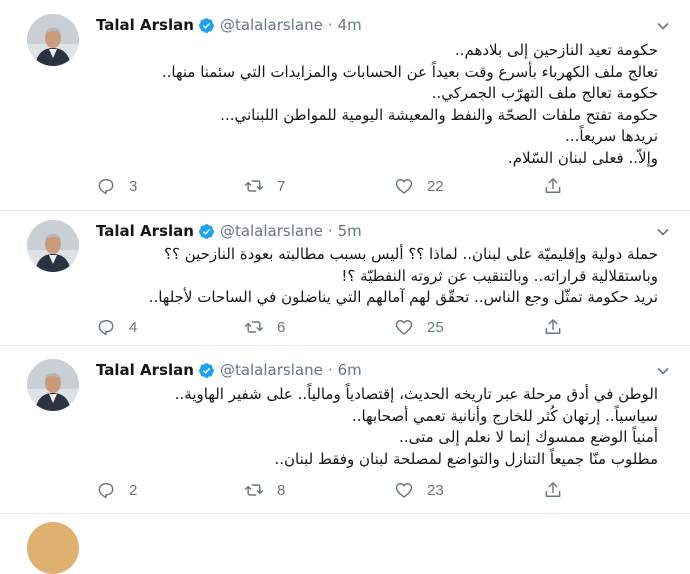 The width and height of the screenshot is (690, 574). I want to click on retweet-button: 8, so click(264, 490).